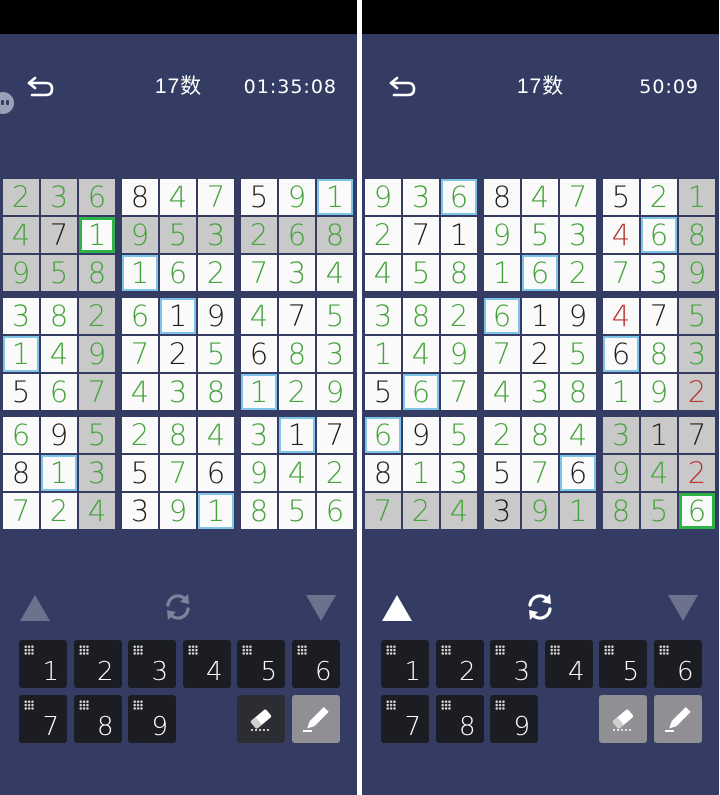  Describe the element at coordinates (540, 607) in the screenshot. I see `refresh-icon` at that location.